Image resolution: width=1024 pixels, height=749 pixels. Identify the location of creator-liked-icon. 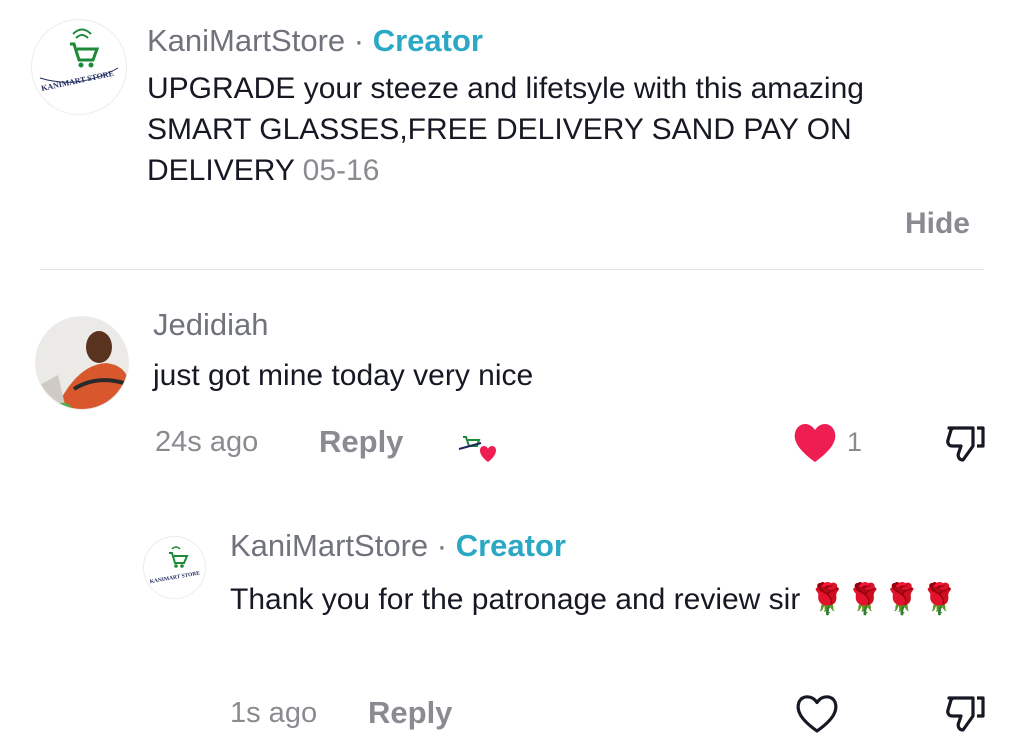
(479, 445).